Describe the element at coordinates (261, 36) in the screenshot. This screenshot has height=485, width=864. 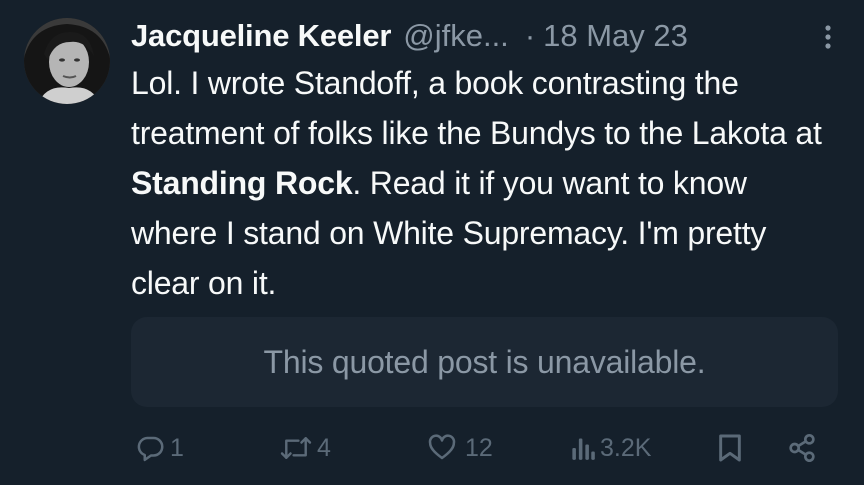
I see `author-name: Jacqueline Keeler` at that location.